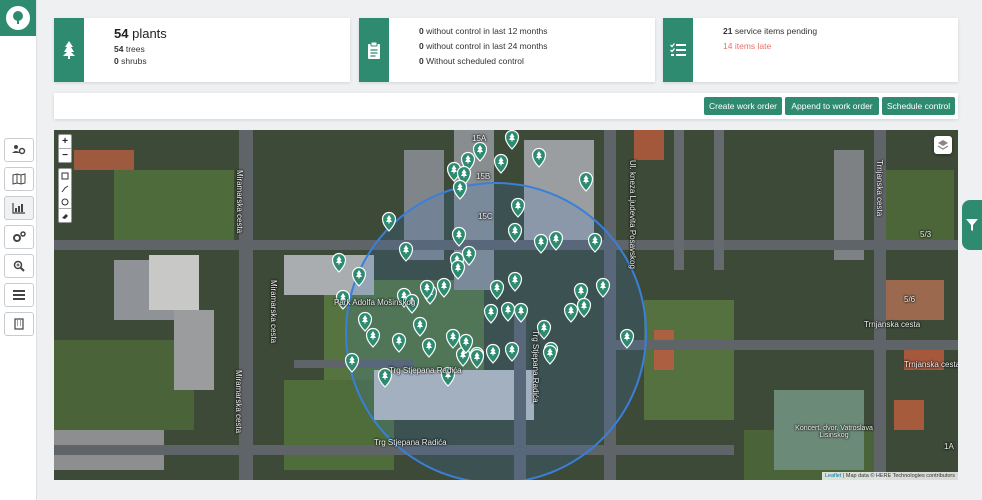 The height and width of the screenshot is (500, 982). I want to click on leaflet-link: Leaflet, so click(833, 476).